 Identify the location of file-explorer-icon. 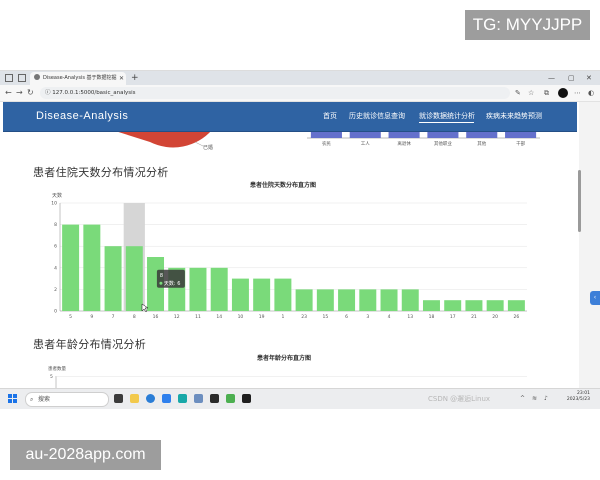
(134, 398).